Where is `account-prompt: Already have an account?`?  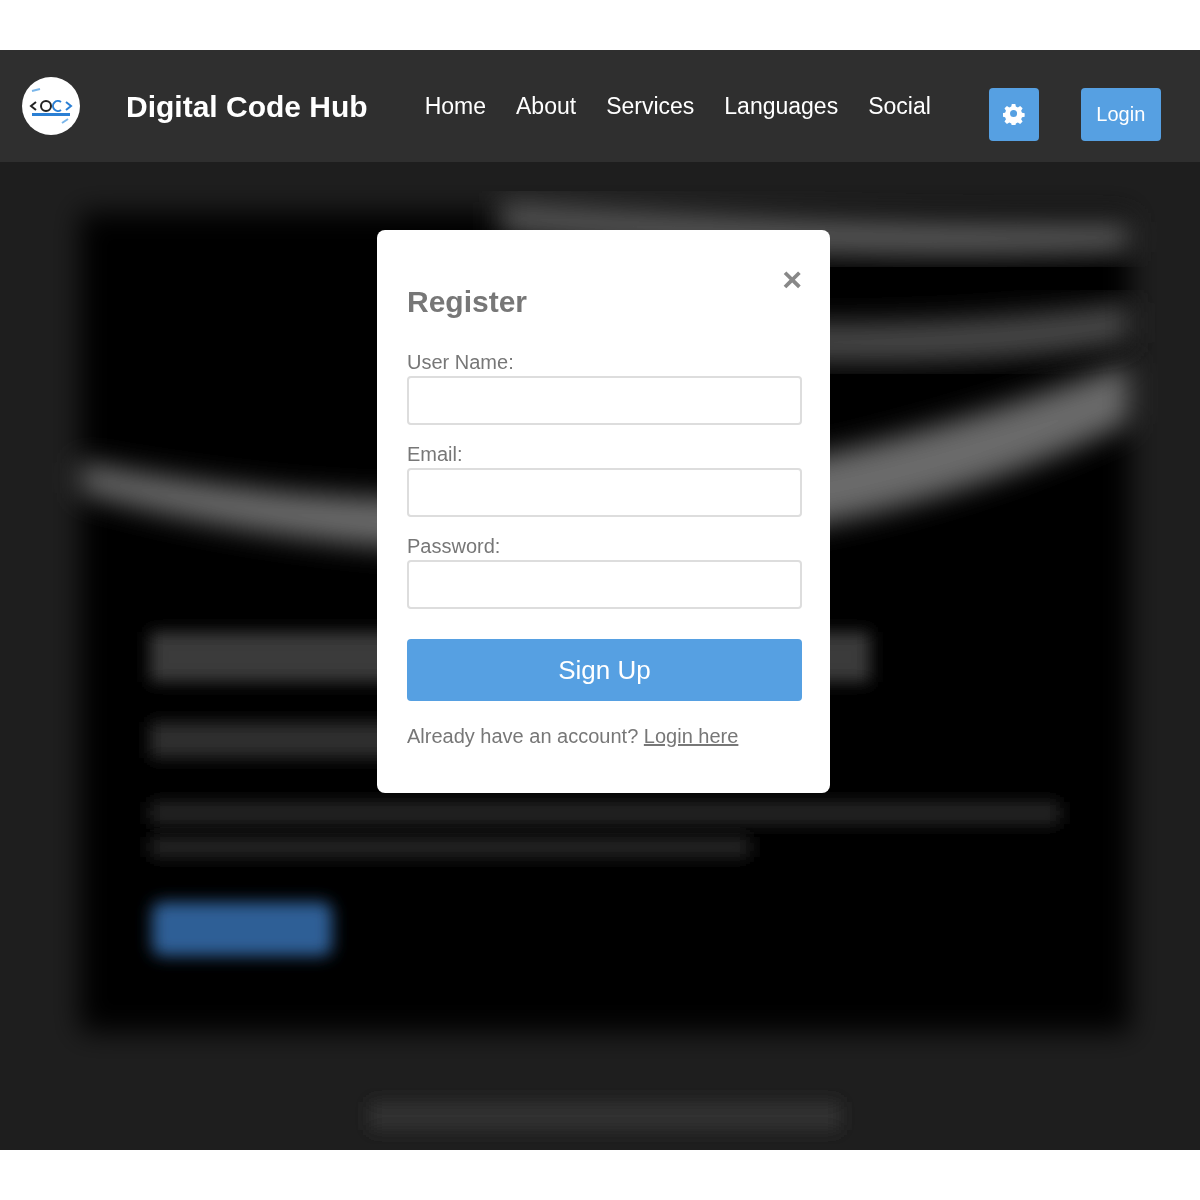 account-prompt: Already have an account? is located at coordinates (523, 736).